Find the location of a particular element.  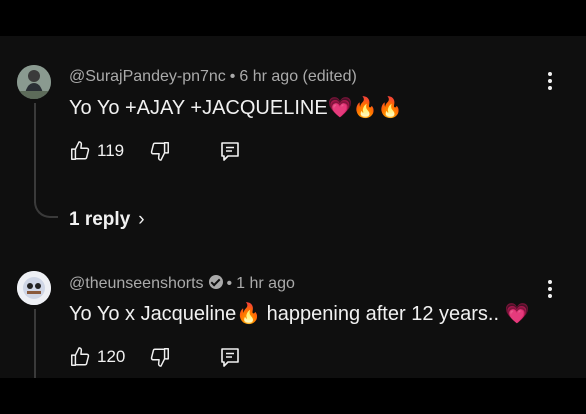

comment-meta: @theunseenshorts • 1 hr ago is located at coordinates (182, 283).